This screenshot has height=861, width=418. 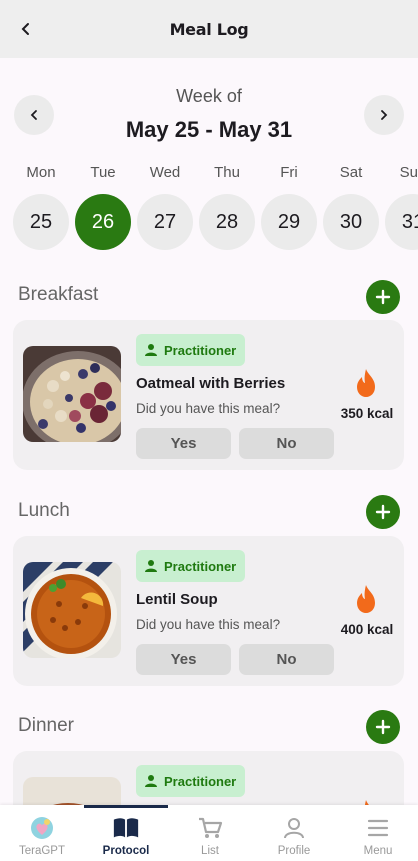 What do you see at coordinates (351, 222) in the screenshot?
I see `day-date: 30` at bounding box center [351, 222].